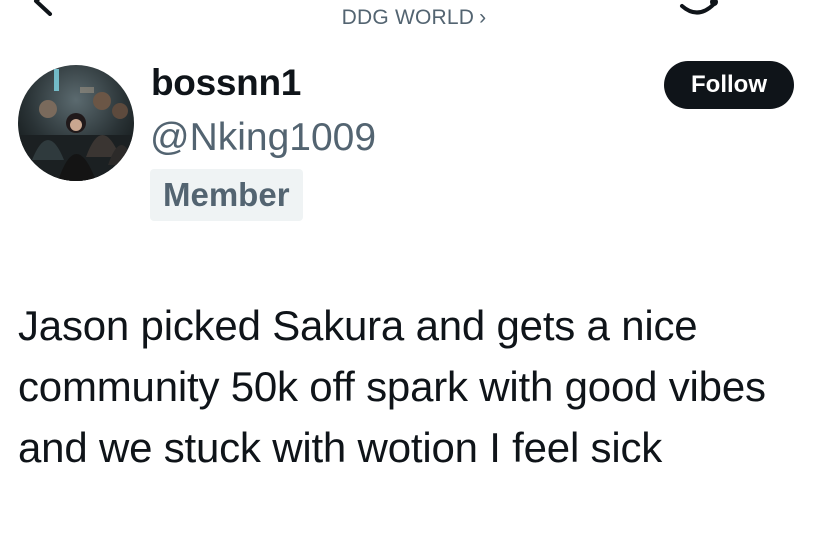 Image resolution: width=828 pixels, height=558 pixels. Describe the element at coordinates (729, 85) in the screenshot. I see `follow-button: Follow` at that location.